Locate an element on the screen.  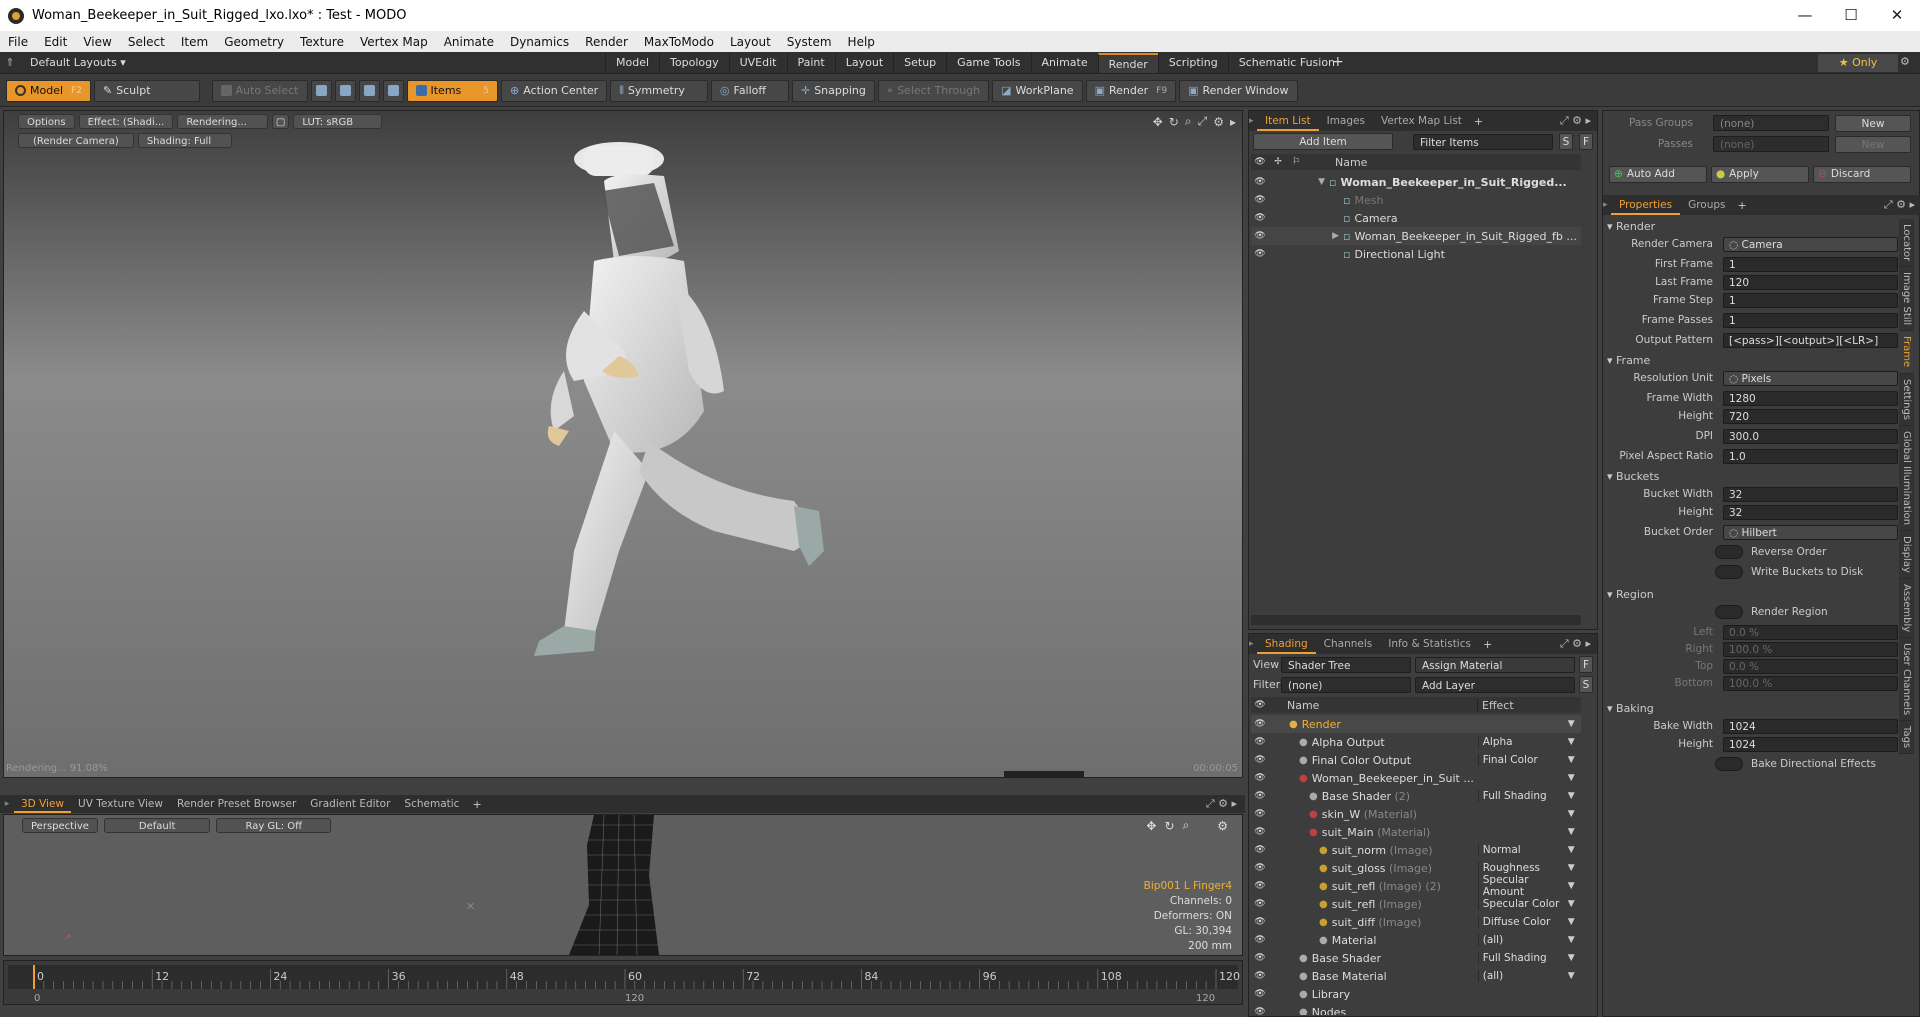
layer-effect: Roughness is located at coordinates (1522, 868).